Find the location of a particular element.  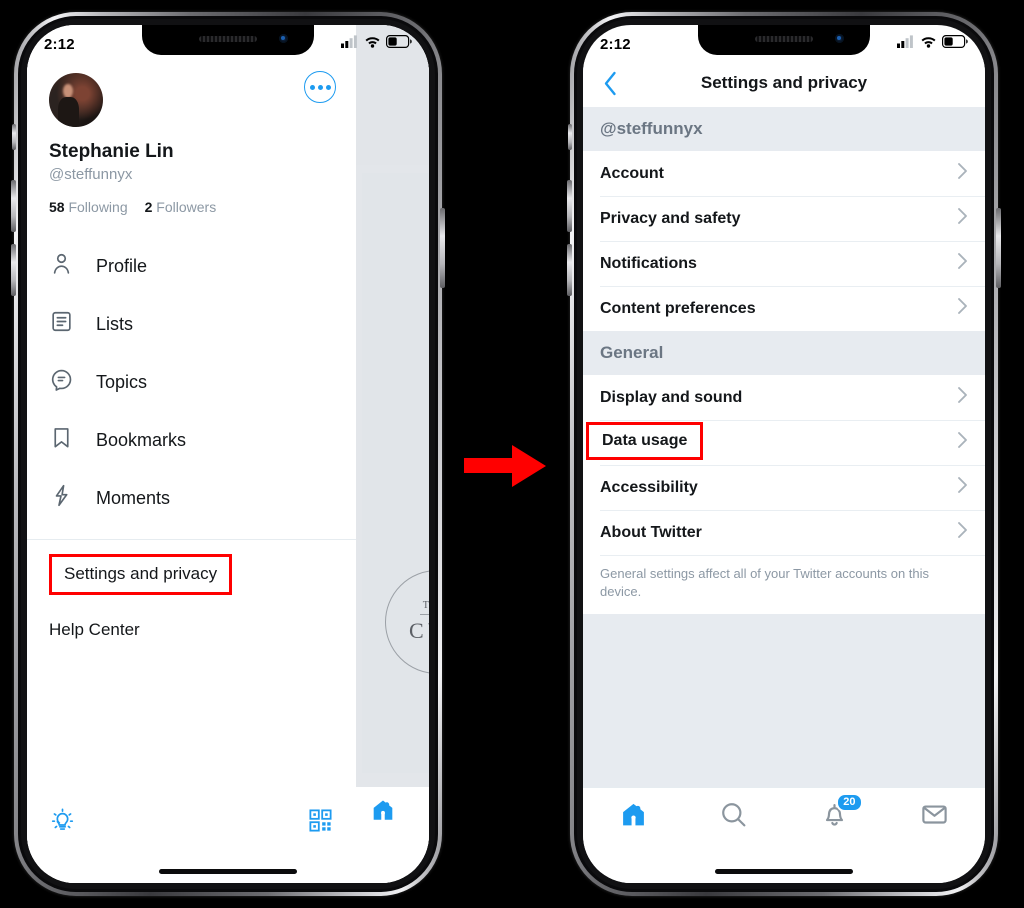

menu-item-topics: Topics is located at coordinates (191, 382).